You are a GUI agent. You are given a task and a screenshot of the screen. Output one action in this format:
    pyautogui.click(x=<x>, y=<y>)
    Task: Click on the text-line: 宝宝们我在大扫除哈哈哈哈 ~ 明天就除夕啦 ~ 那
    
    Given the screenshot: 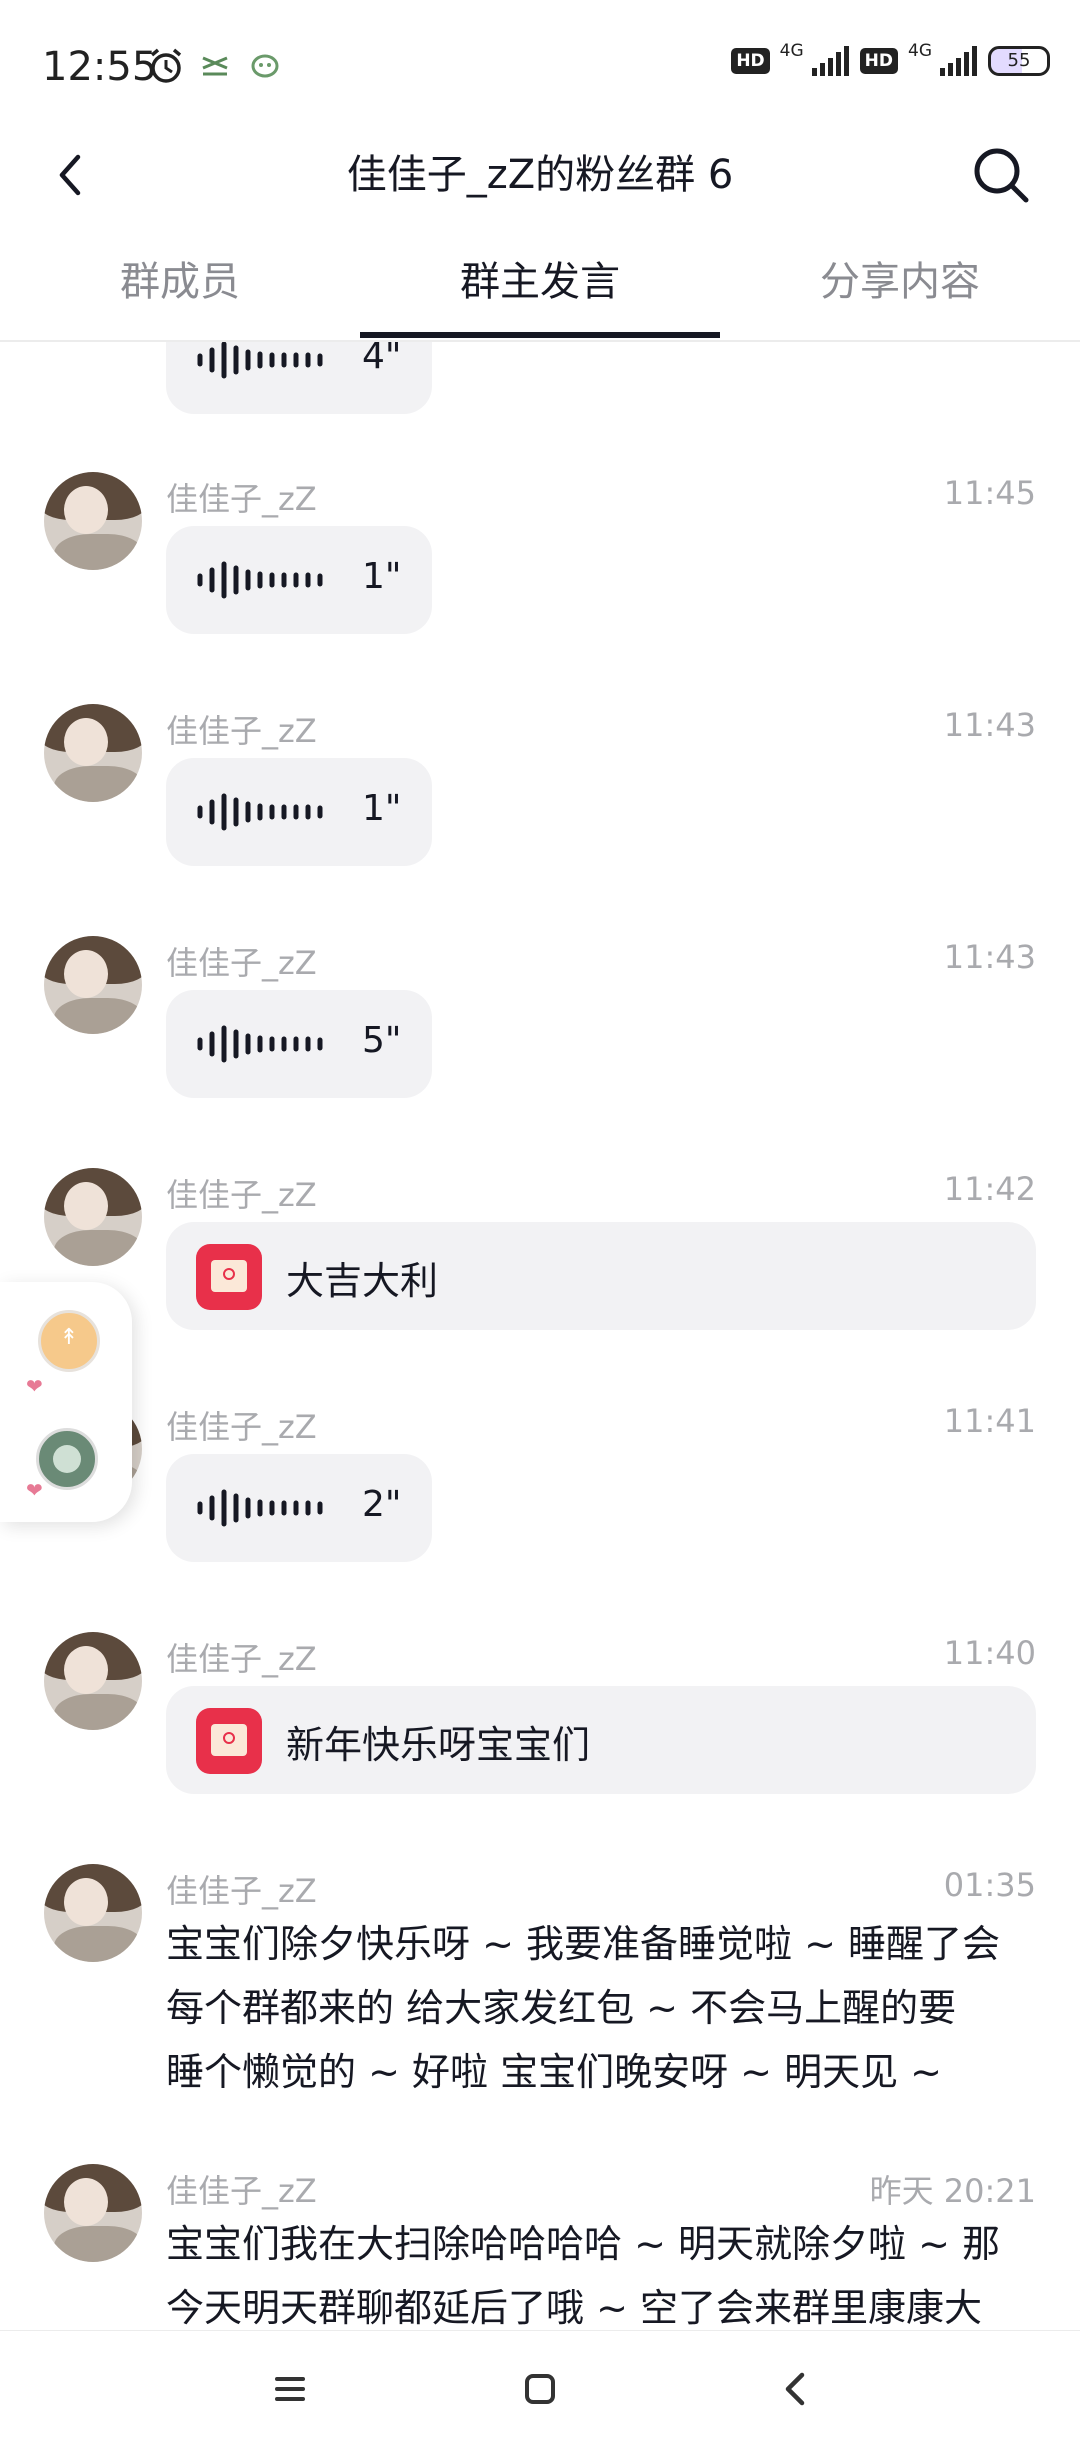 What is the action you would take?
    pyautogui.click(x=583, y=2244)
    